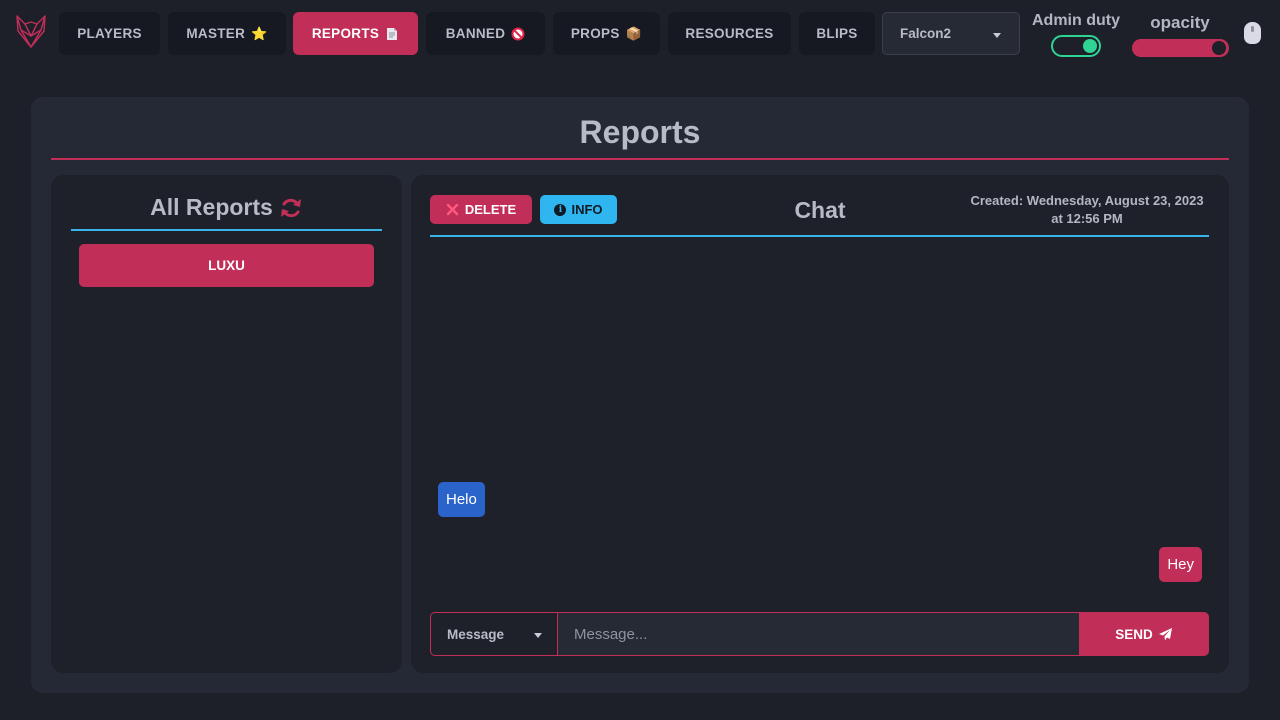 This screenshot has width=1280, height=720. Describe the element at coordinates (587, 209) in the screenshot. I see `info-label: INFO` at that location.